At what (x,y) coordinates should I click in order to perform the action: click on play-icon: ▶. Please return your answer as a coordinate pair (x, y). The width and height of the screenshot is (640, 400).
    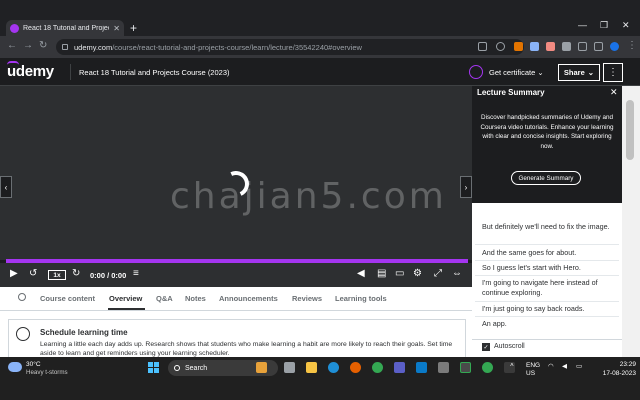
    Looking at the image, I should click on (14, 273).